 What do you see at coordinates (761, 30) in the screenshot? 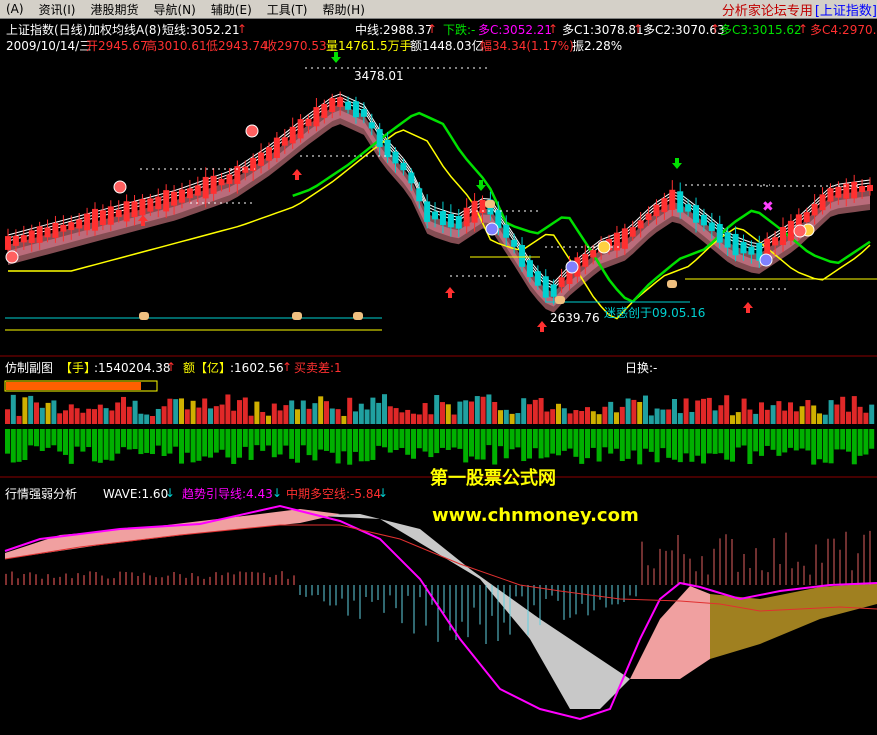
I see `c3-value: 多C3:3015.62` at bounding box center [761, 30].